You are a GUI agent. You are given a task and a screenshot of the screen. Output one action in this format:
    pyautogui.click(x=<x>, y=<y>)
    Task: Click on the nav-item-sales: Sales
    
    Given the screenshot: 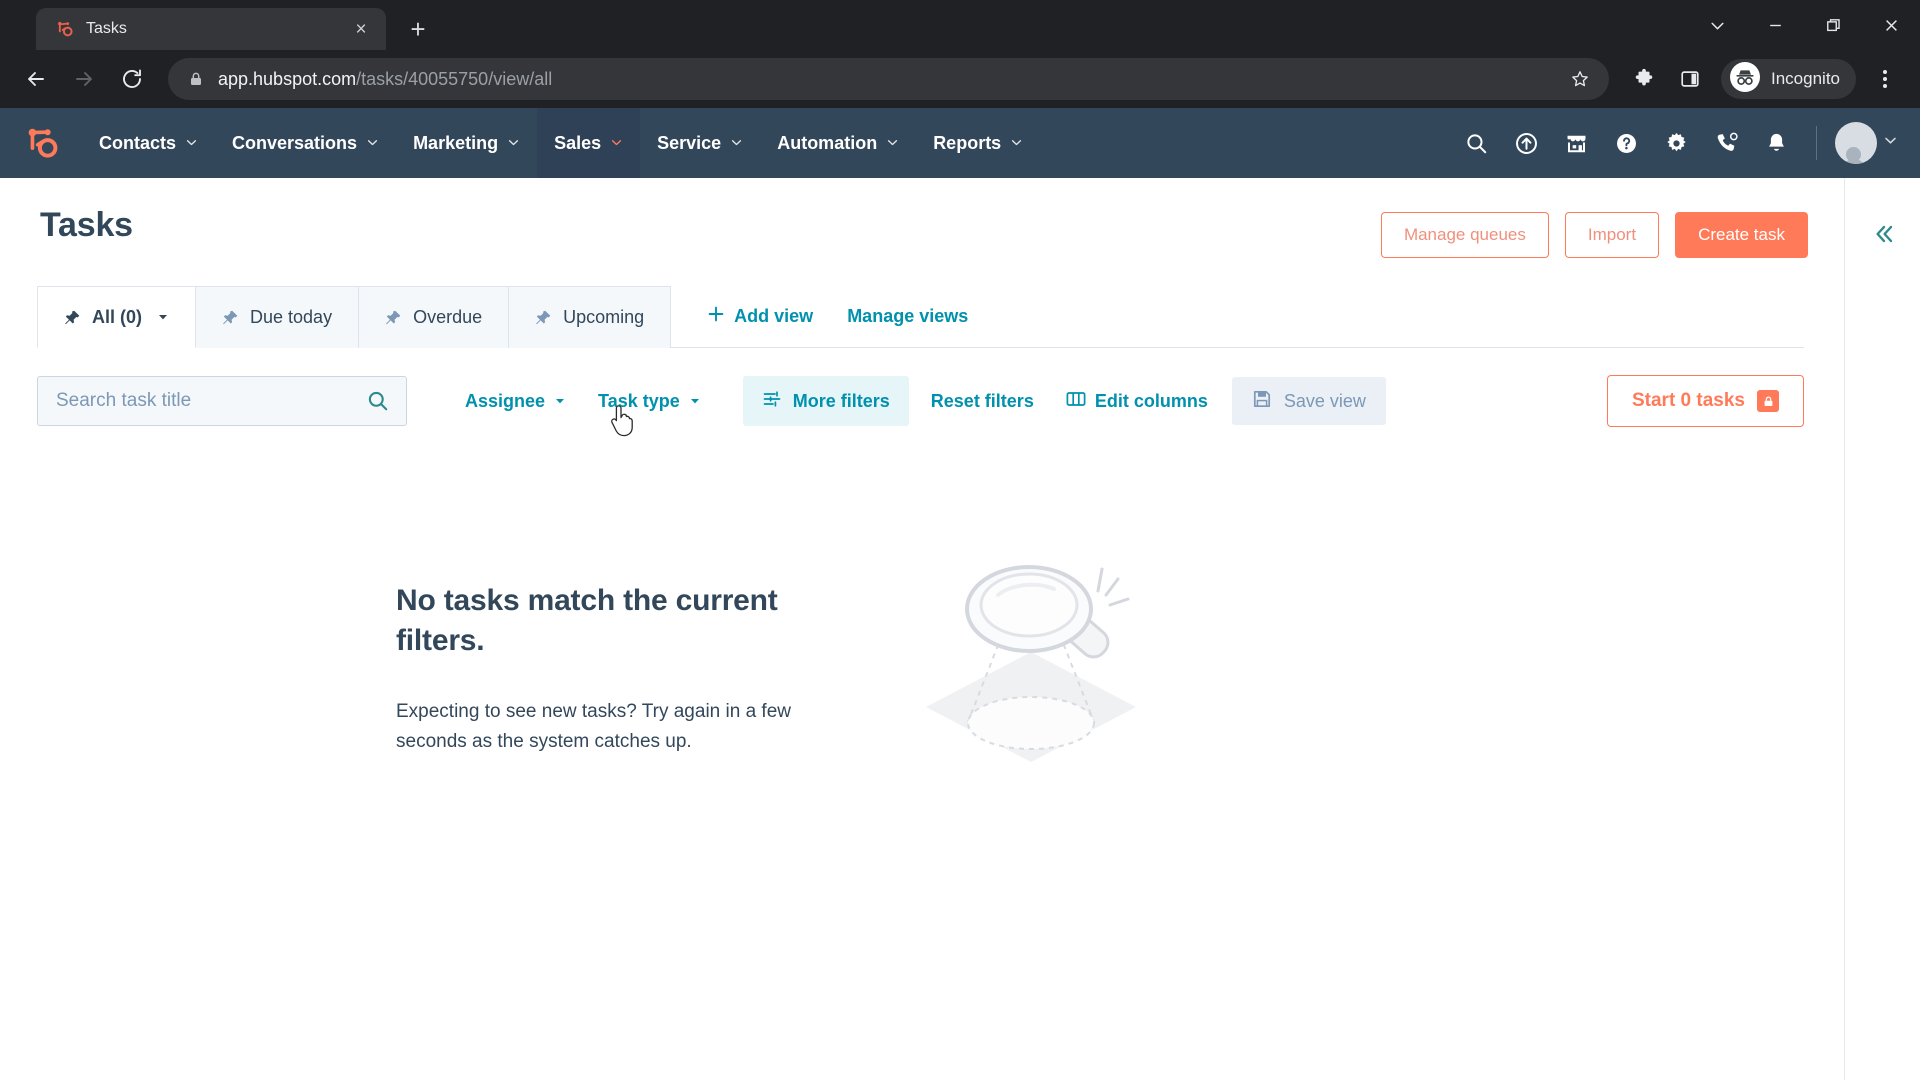 What is the action you would take?
    pyautogui.click(x=589, y=143)
    